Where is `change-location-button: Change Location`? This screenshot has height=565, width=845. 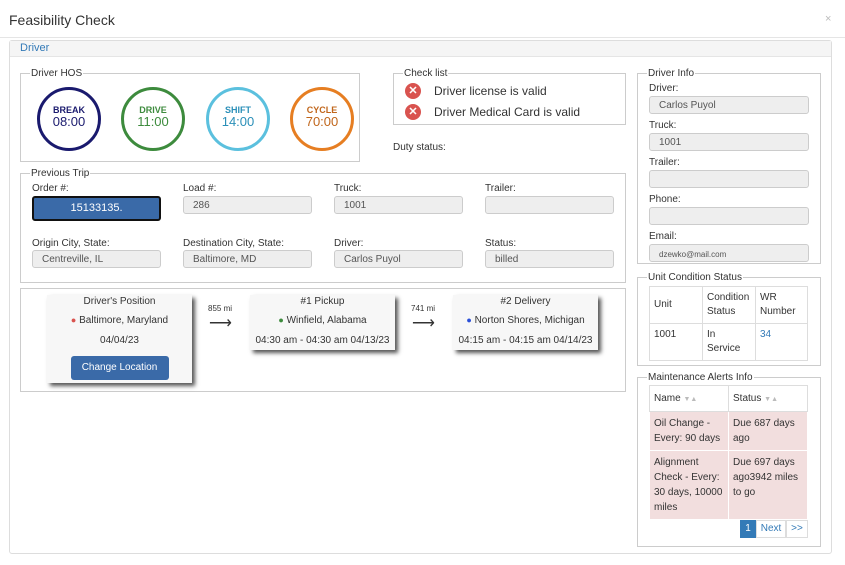 change-location-button: Change Location is located at coordinates (119, 368).